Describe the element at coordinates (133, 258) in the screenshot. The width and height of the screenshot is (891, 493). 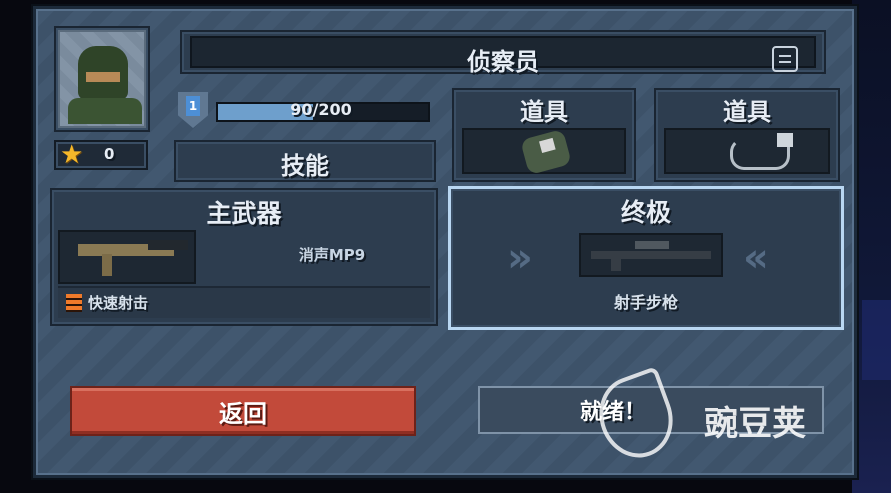
I see `smg-icon` at that location.